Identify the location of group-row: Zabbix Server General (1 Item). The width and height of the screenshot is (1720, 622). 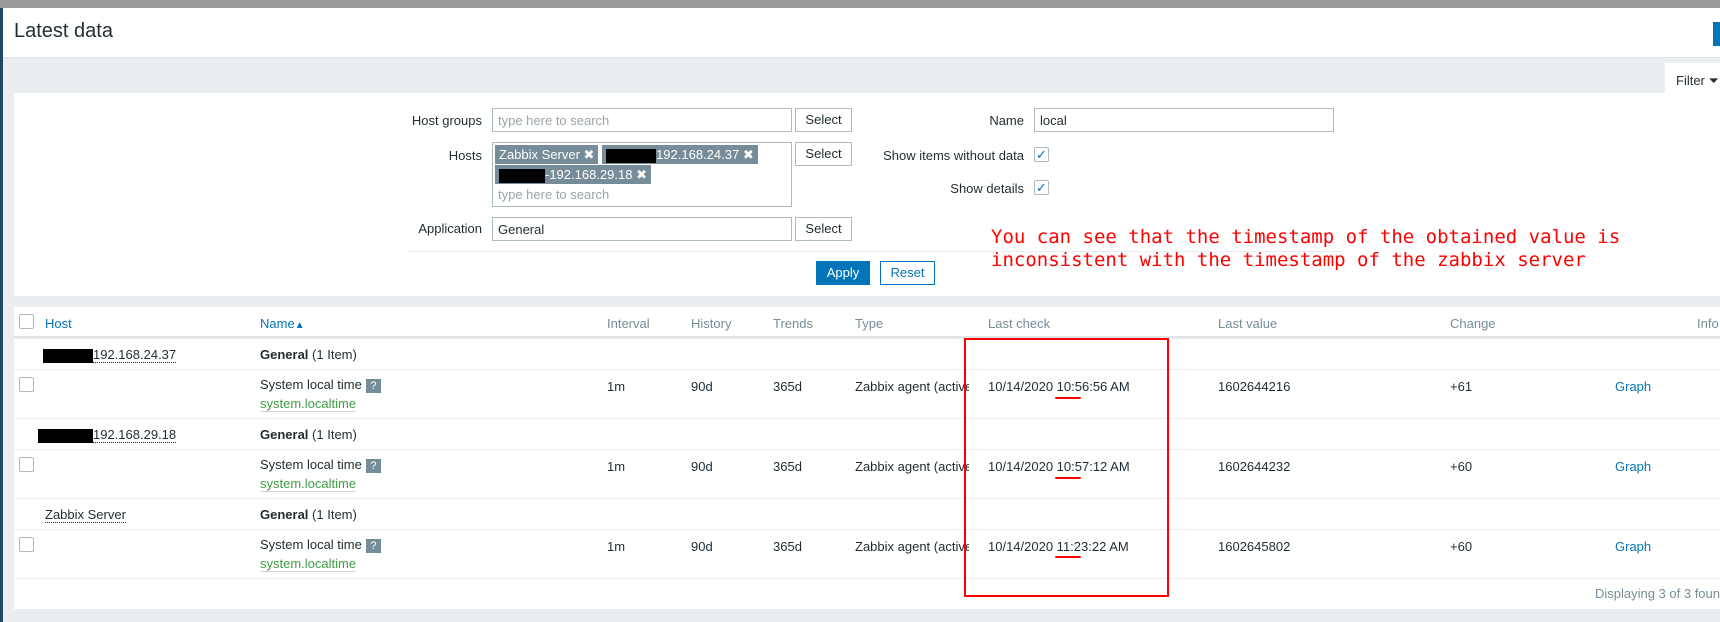
(867, 513).